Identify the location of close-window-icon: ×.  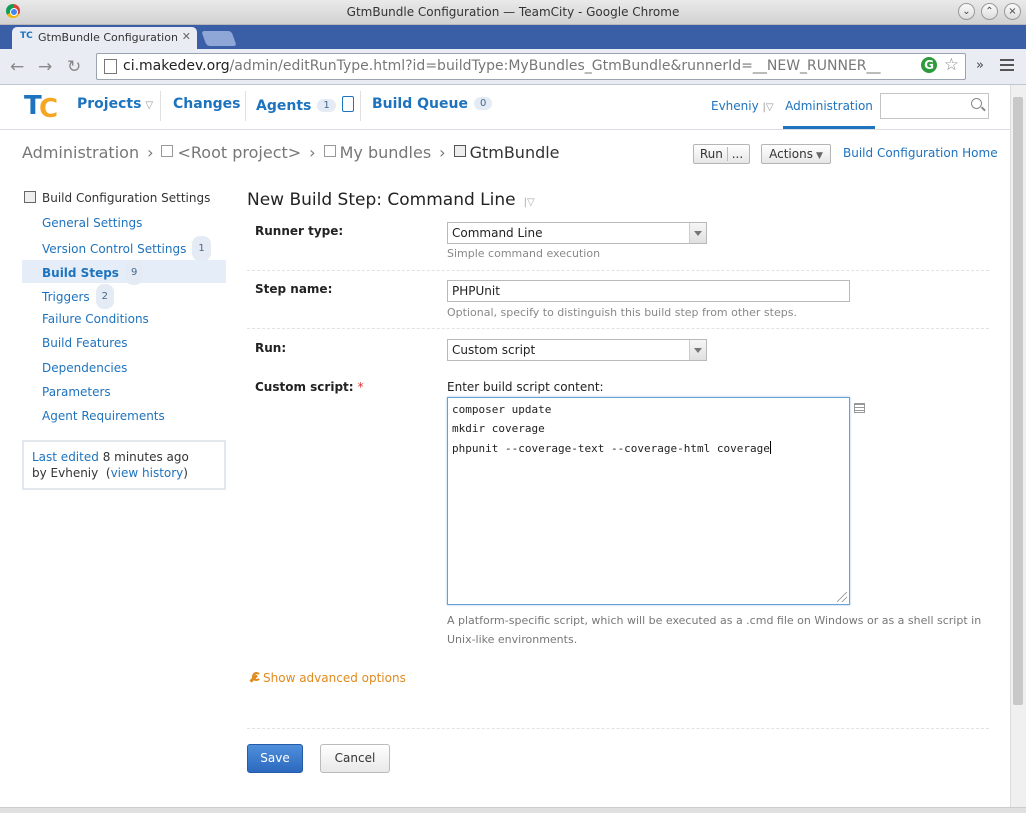
(1012, 11).